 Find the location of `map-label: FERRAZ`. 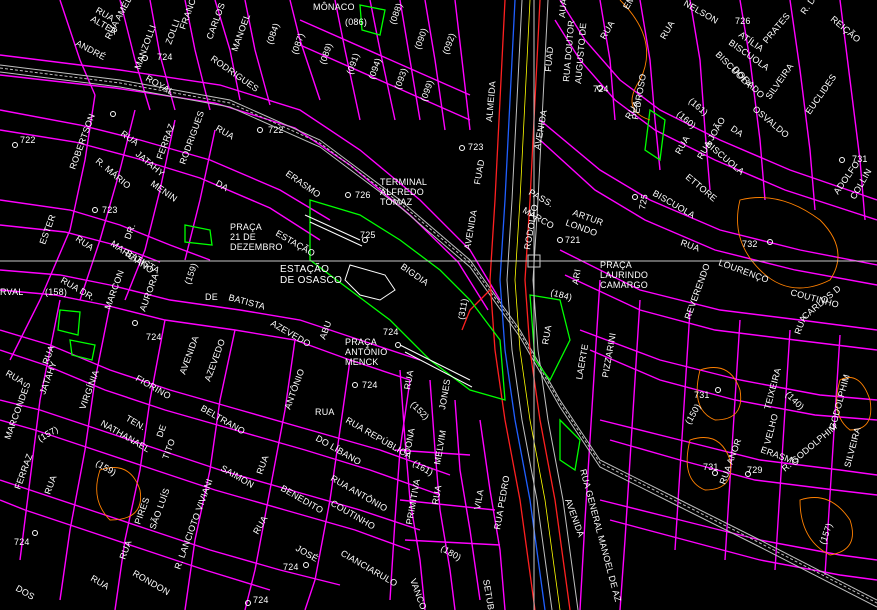

map-label: FERRAZ is located at coordinates (165, 141).